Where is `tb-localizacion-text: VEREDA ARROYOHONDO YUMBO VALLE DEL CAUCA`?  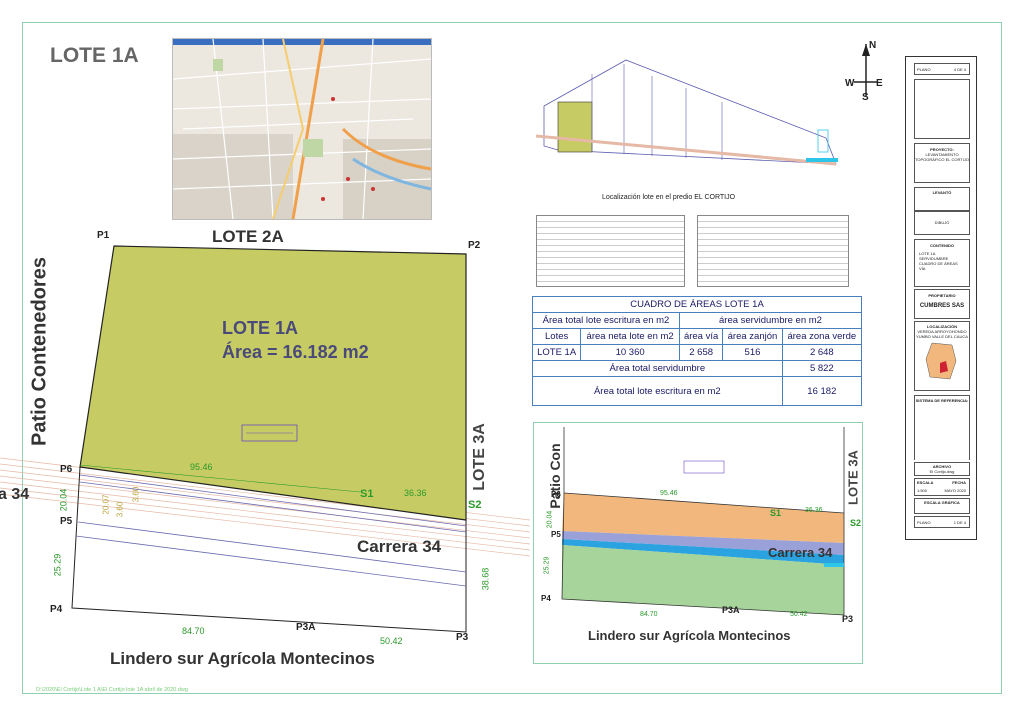 tb-localizacion-text: VEREDA ARROYOHONDO YUMBO VALLE DEL CAUCA is located at coordinates (942, 334).